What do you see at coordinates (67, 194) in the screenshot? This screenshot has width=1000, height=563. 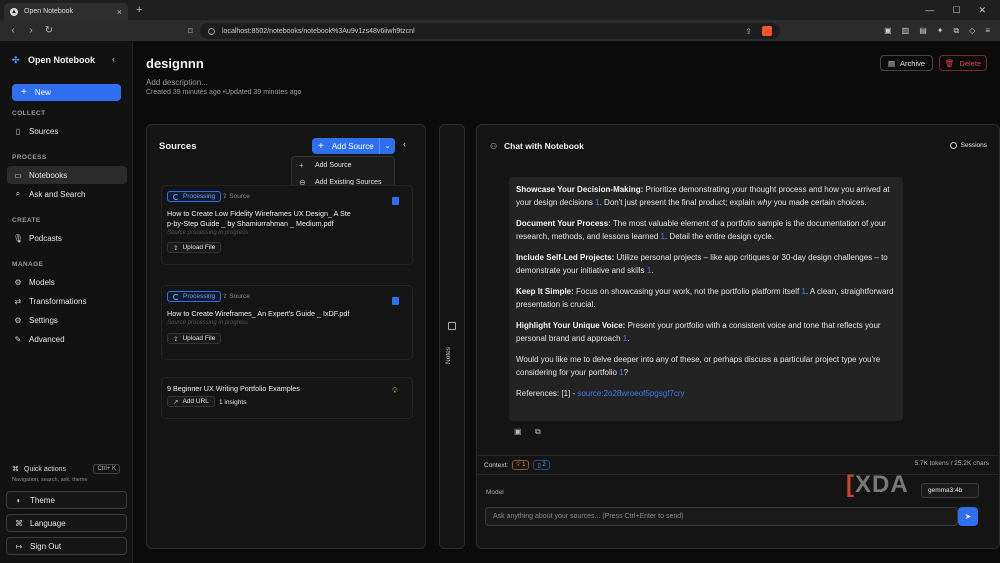 I see `sidebar-item-ask: ⌕ Ask and Search` at bounding box center [67, 194].